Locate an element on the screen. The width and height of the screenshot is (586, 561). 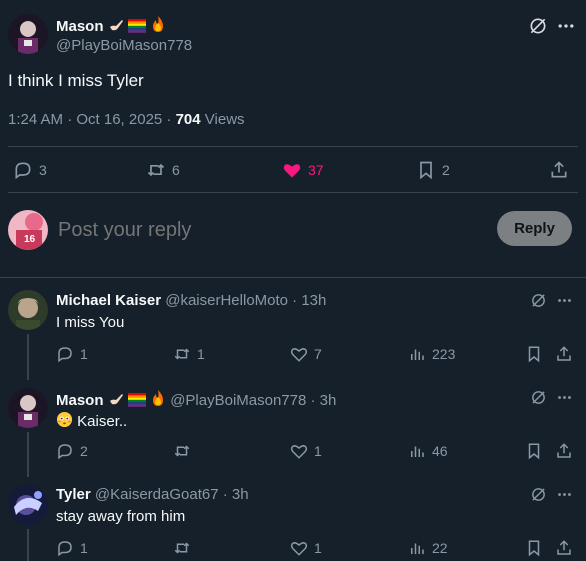
reply-button: 2 is located at coordinates (72, 451).